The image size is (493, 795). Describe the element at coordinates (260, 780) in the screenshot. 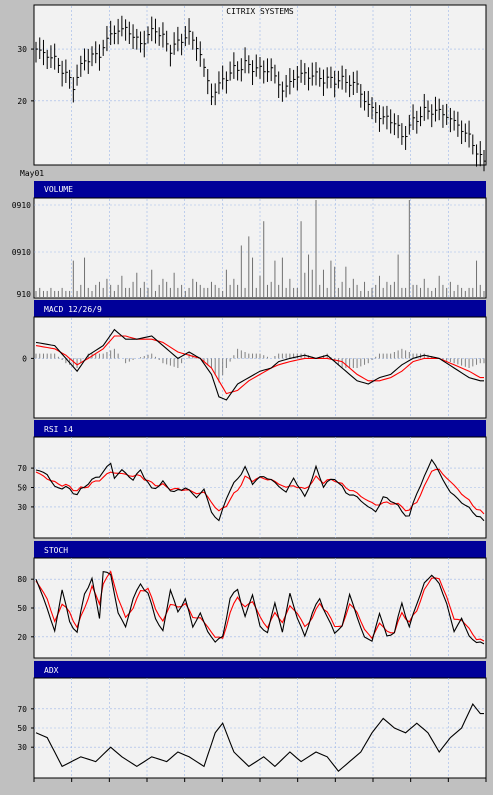

I see `x-axis-ticks` at that location.